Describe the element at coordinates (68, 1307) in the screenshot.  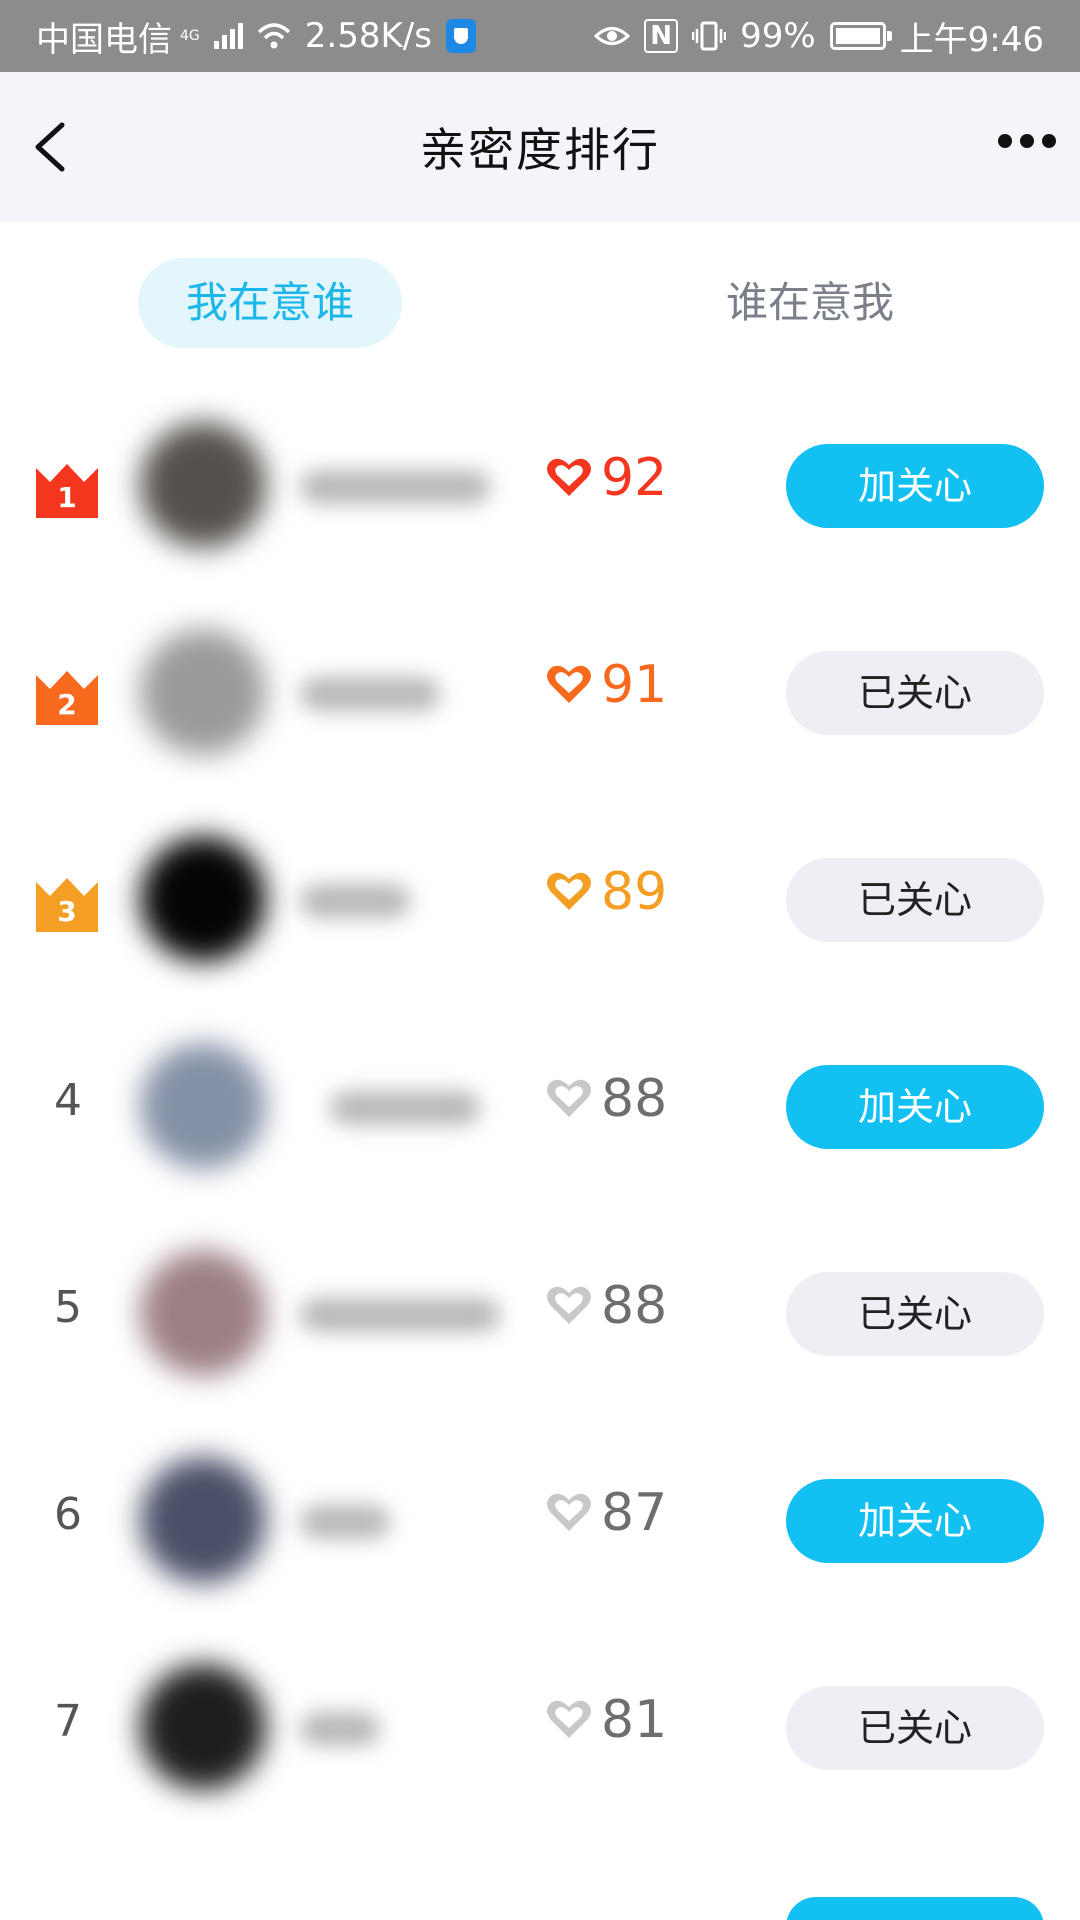
I see `rank-number: 5` at that location.